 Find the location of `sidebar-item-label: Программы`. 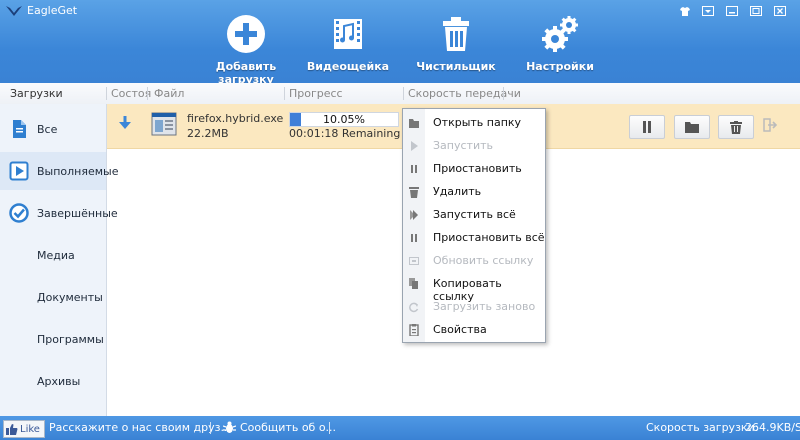

sidebar-item-label: Программы is located at coordinates (70, 339).